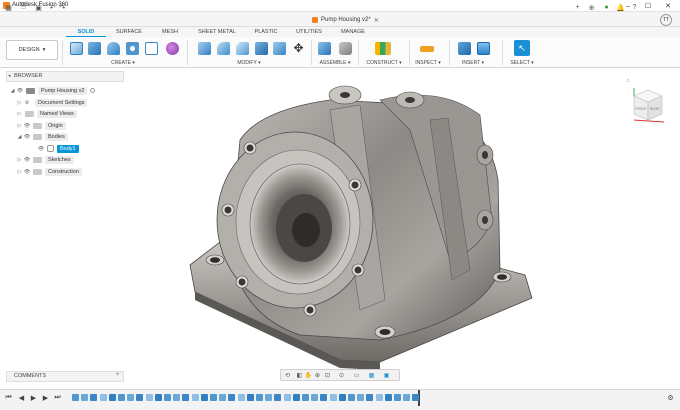 This screenshot has width=680, height=410. Describe the element at coordinates (620, 7) in the screenshot. I see `notifications-icon: 🔔` at that location.